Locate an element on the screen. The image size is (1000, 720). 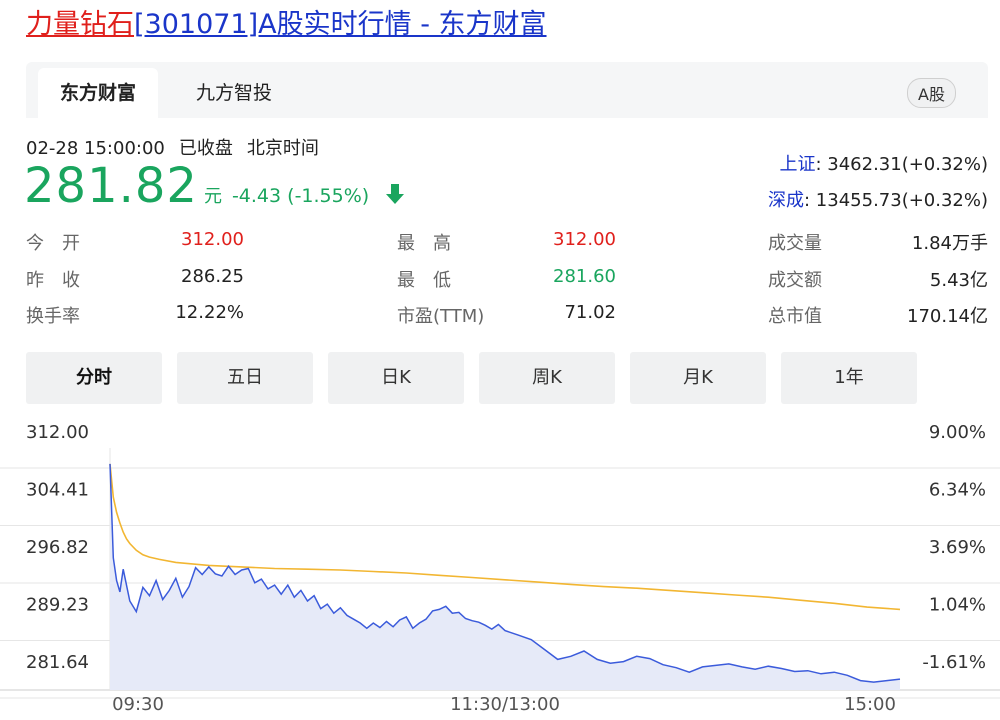
index-shanghai: 上证: 3462.31(+0.32%) is located at coordinates (883, 163).